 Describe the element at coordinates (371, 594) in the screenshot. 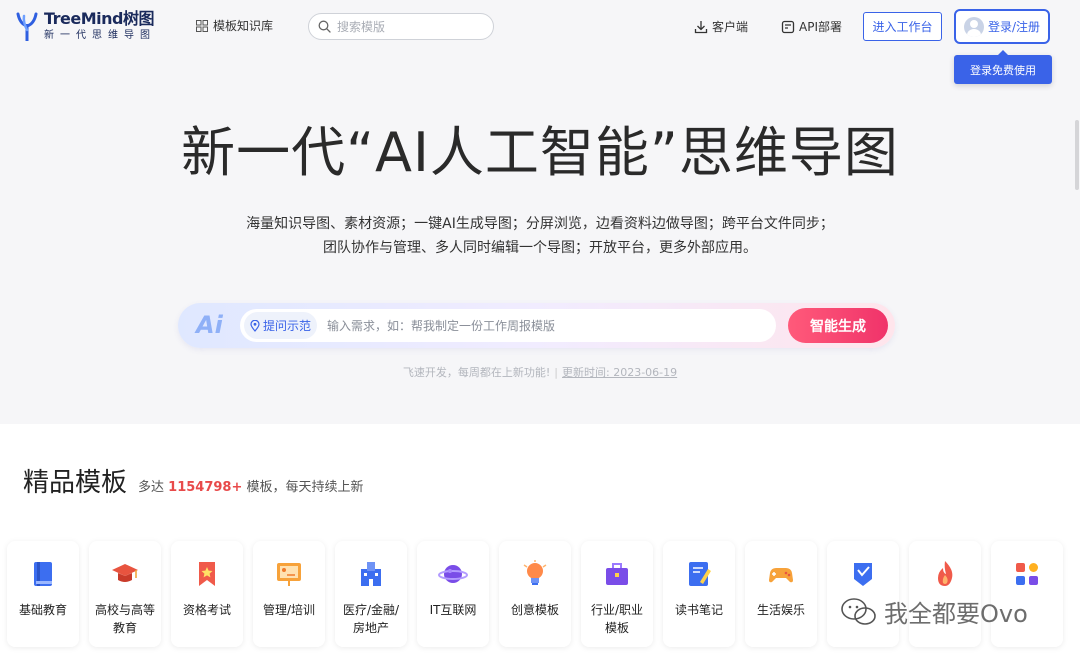

I see `category-card: 医疗/金融/房地产` at that location.